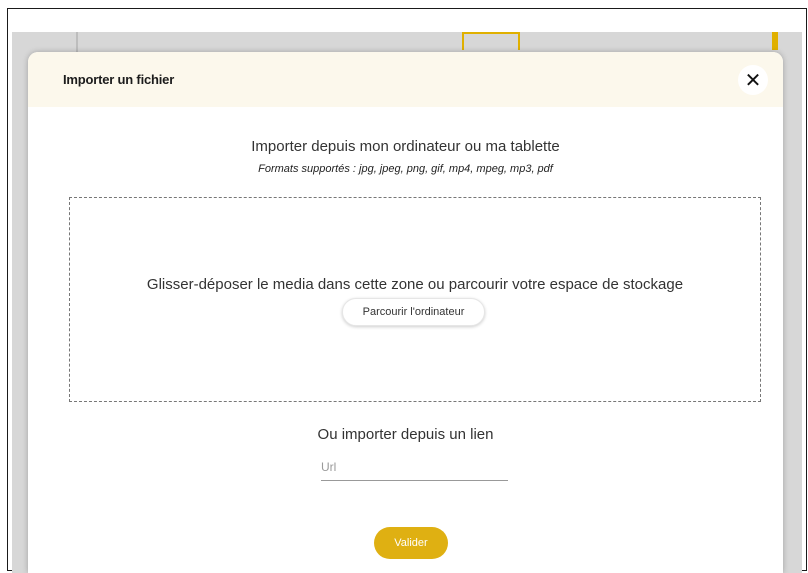 Image resolution: width=808 pixels, height=573 pixels. I want to click on background-decoration-edge, so click(775, 41).